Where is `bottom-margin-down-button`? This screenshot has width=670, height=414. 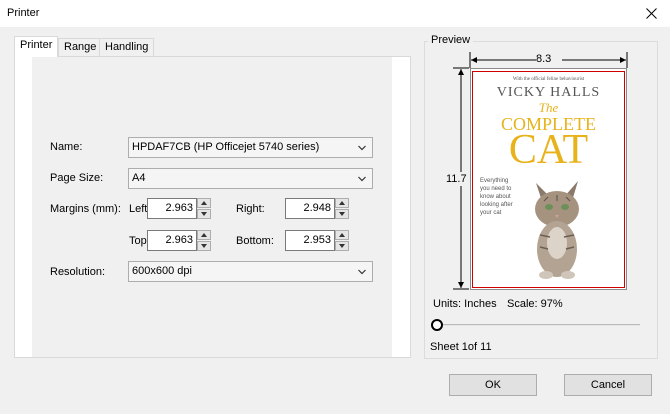
bottom-margin-down-button is located at coordinates (342, 246).